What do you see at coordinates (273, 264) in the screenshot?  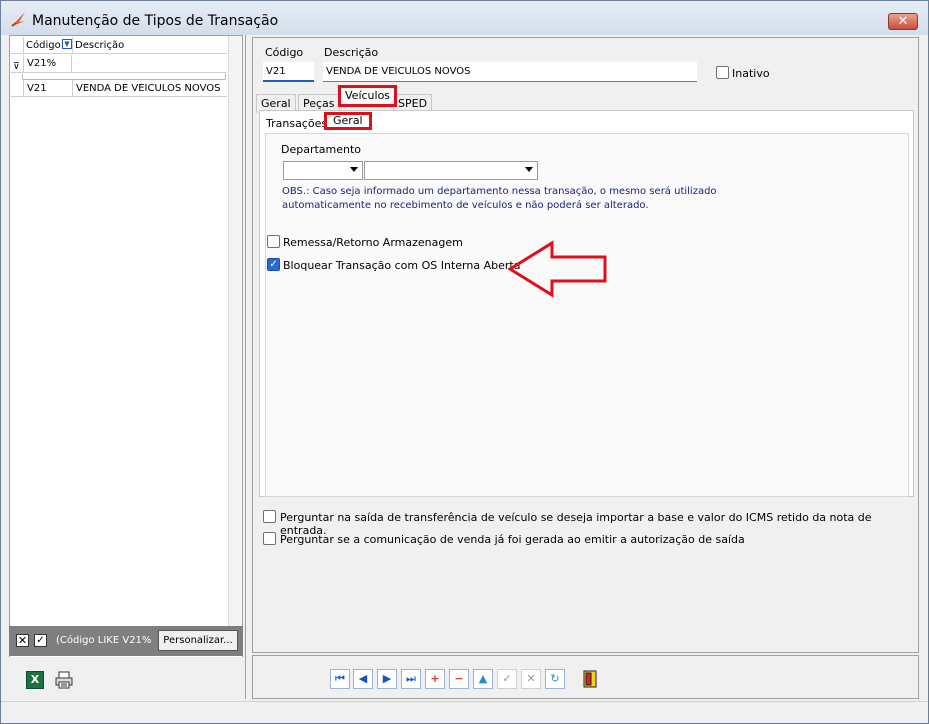 I see `bloquear-checkbox: ✓` at bounding box center [273, 264].